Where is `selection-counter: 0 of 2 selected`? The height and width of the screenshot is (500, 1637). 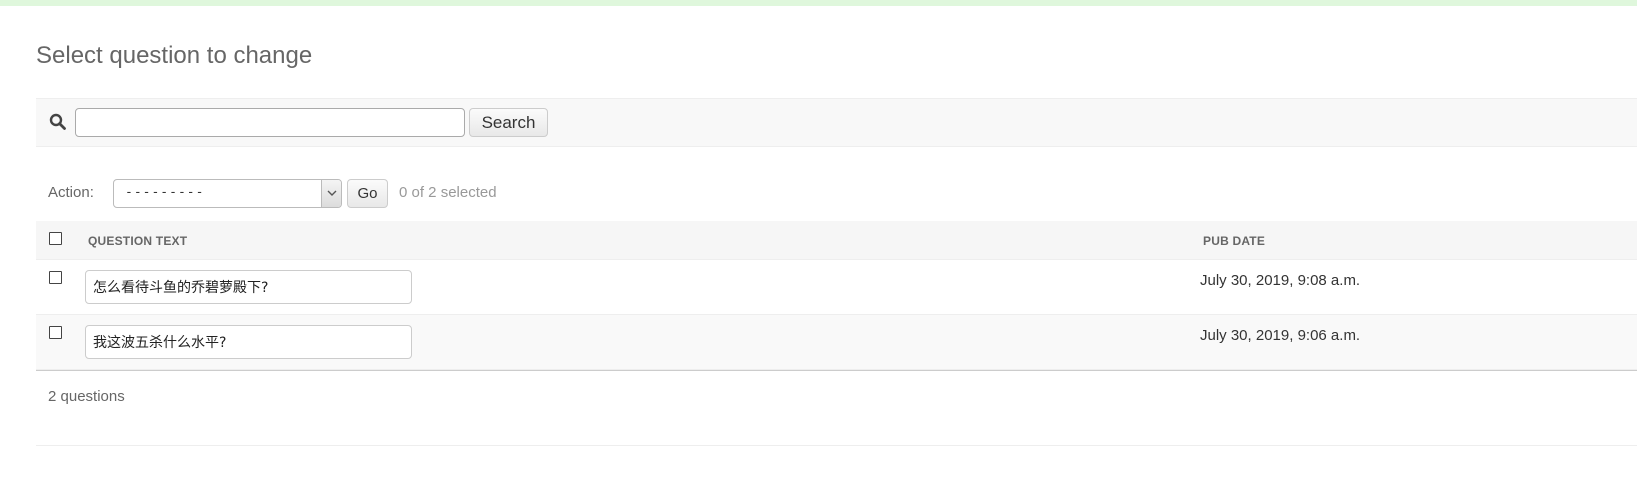
selection-counter: 0 of 2 selected is located at coordinates (448, 192).